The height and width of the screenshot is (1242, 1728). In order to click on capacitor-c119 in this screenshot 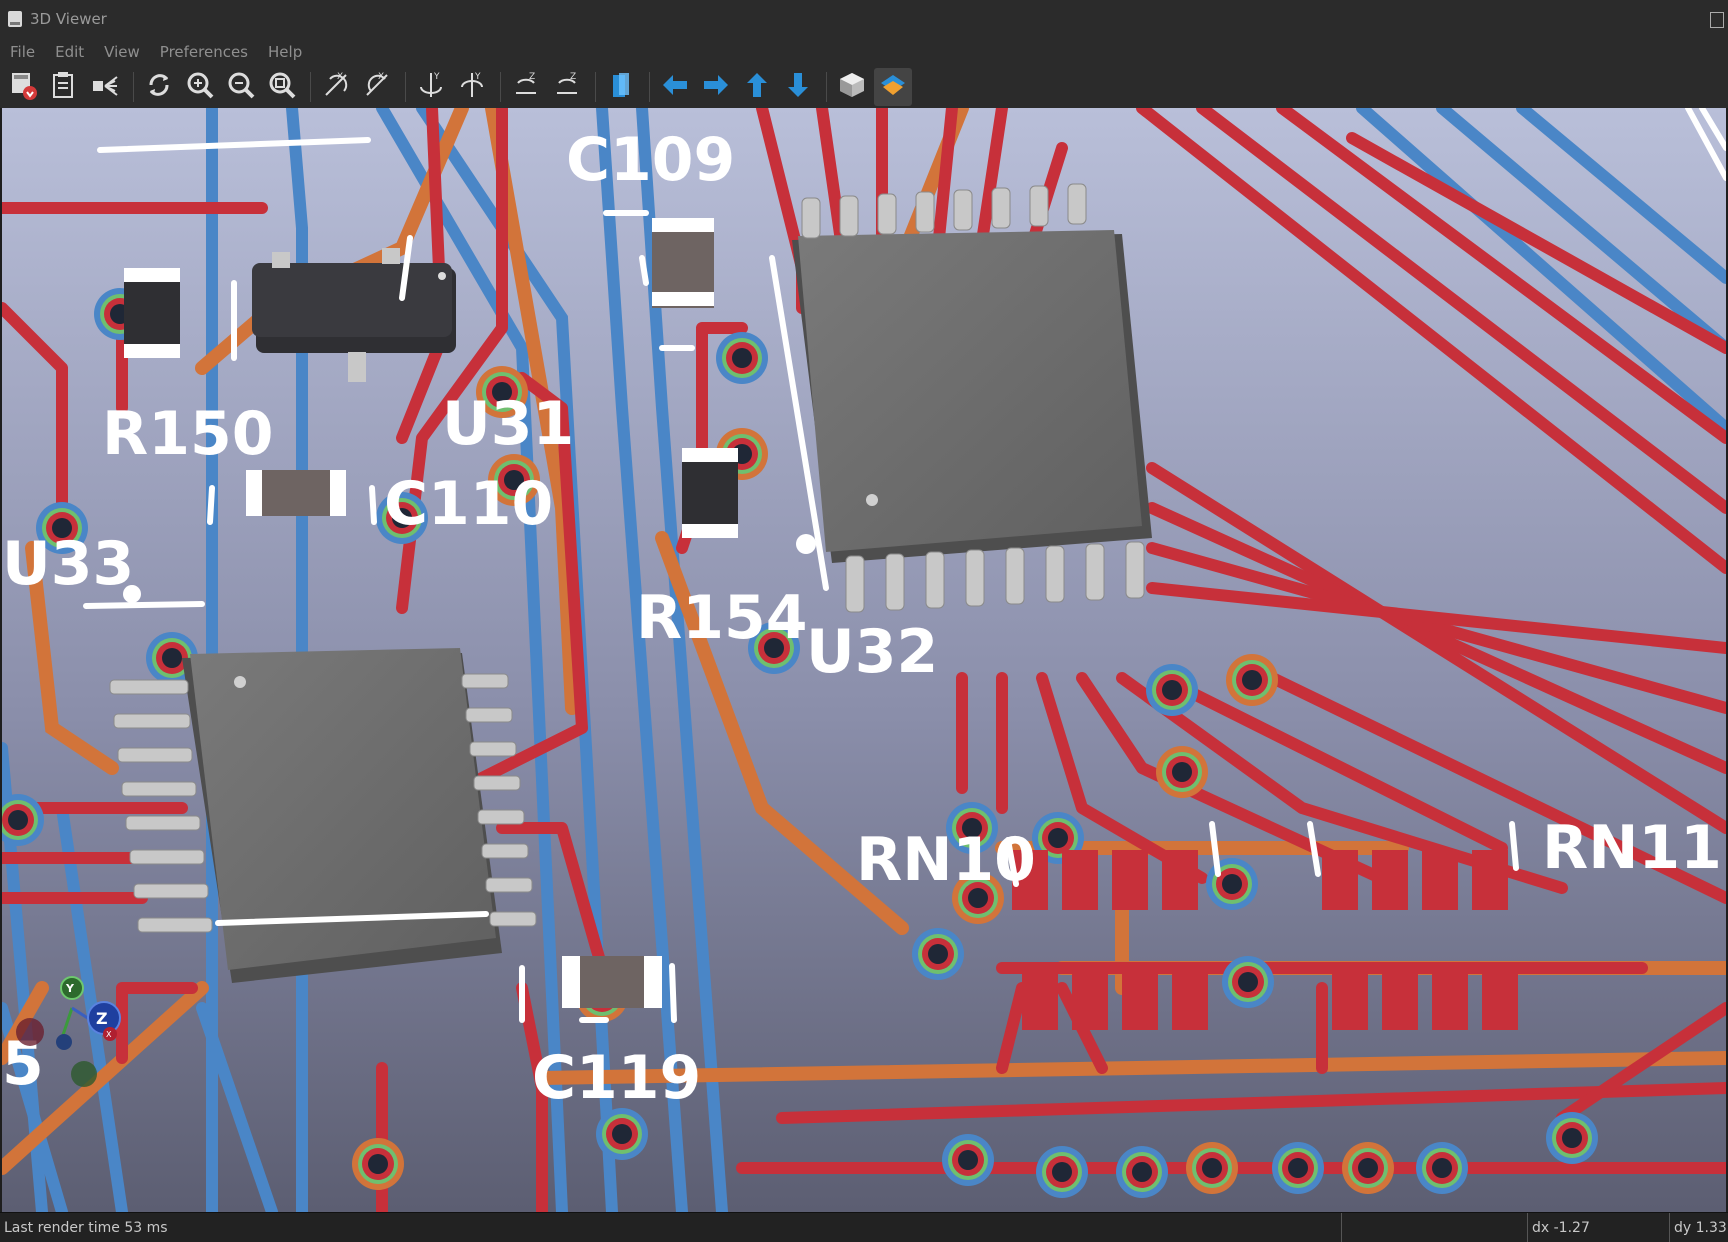, I will do `click(612, 982)`.